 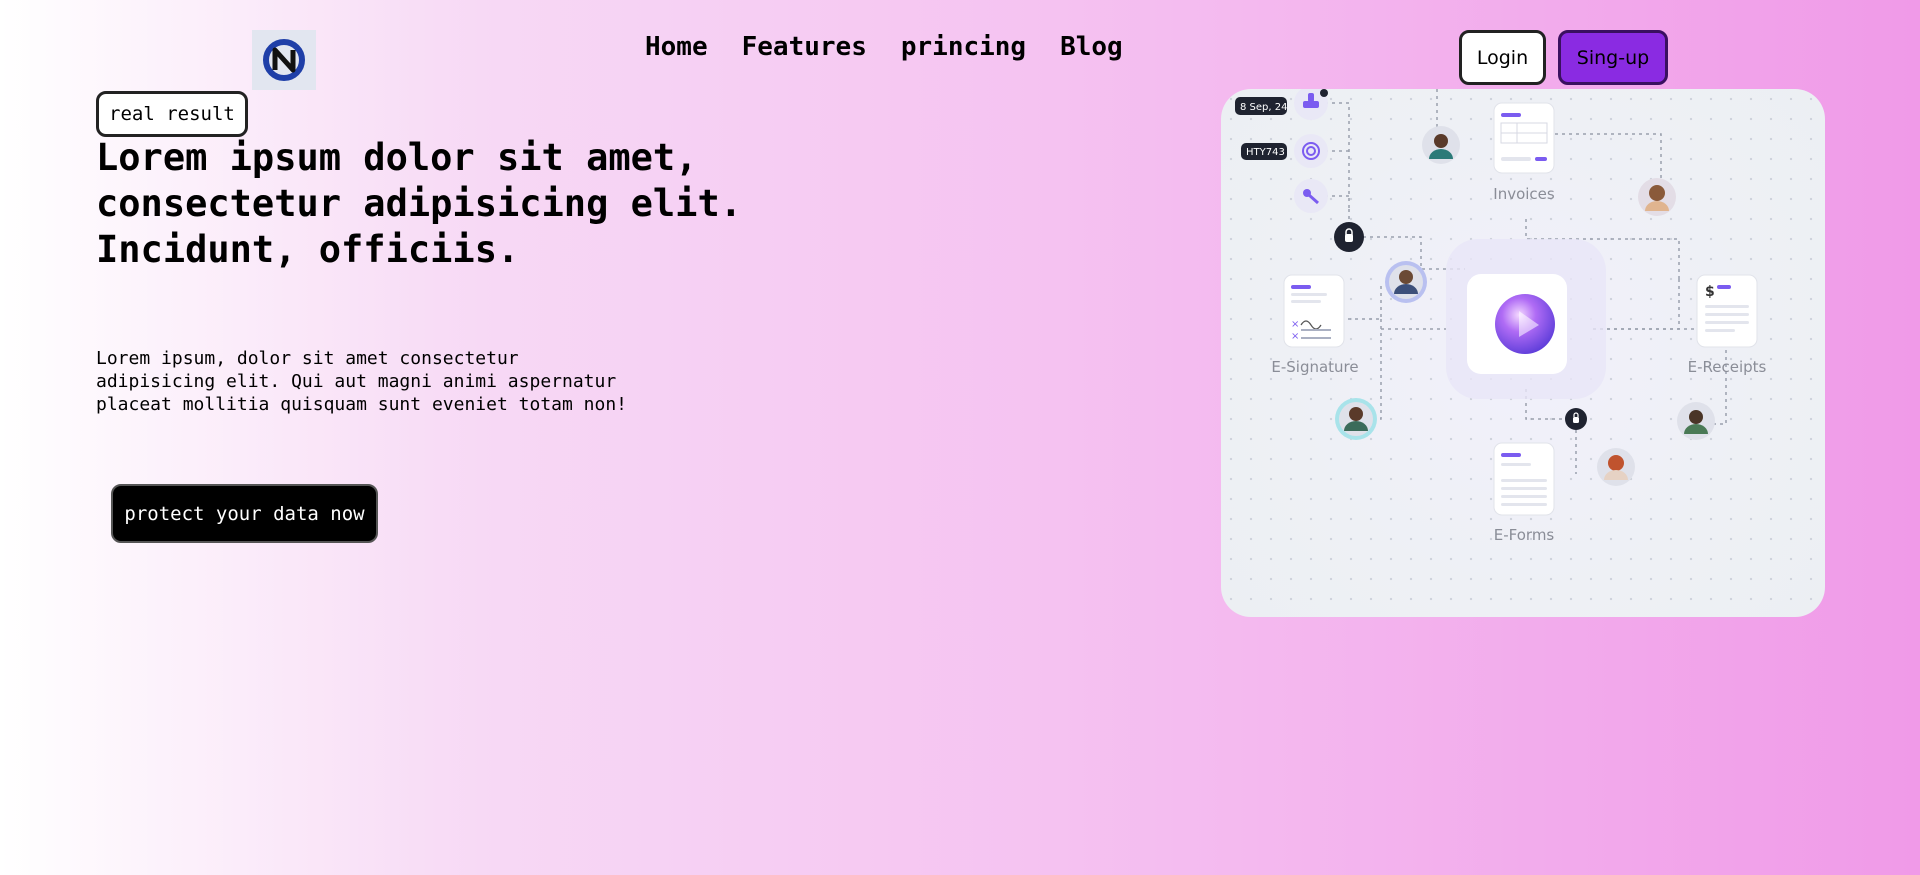 I want to click on signup-button: Sing-up, so click(x=1613, y=57).